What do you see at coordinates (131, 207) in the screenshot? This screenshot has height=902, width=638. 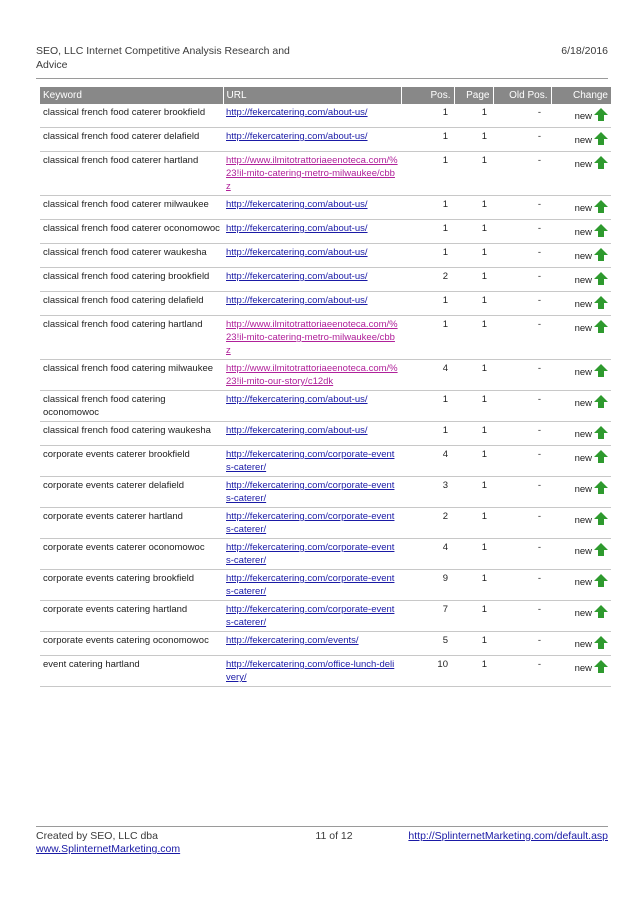 I see `keyword-cell: classical french food caterer milwaukee` at bounding box center [131, 207].